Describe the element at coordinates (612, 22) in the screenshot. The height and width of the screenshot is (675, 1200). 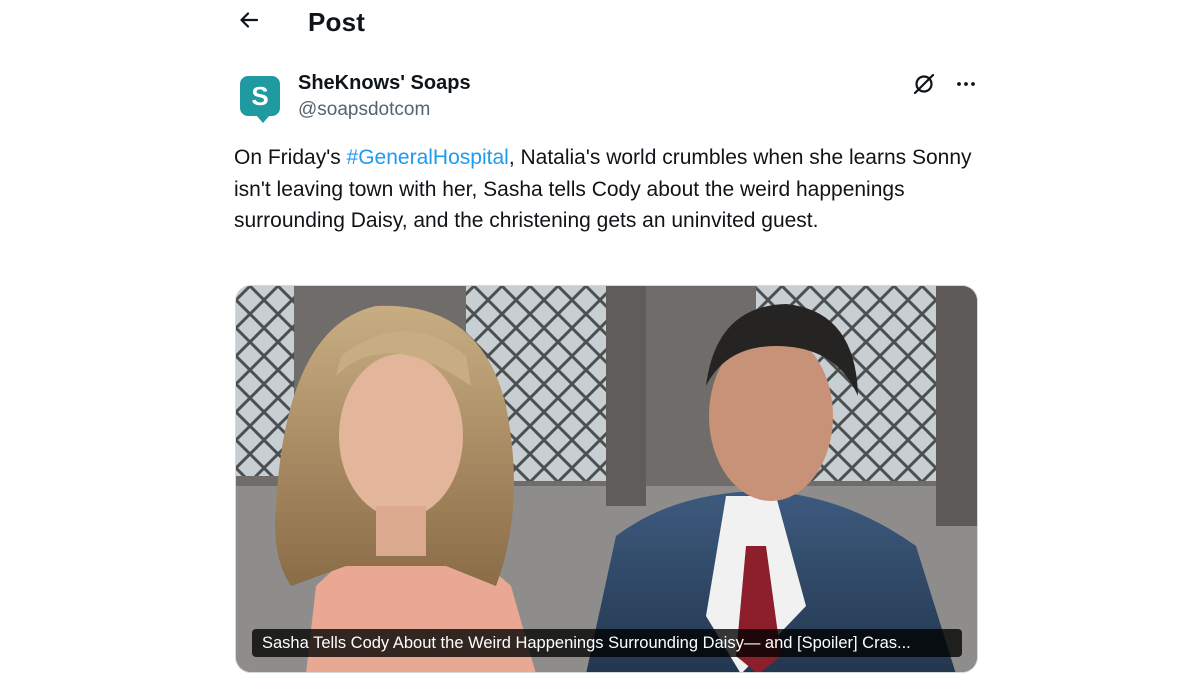
I see `page-header: Post` at that location.